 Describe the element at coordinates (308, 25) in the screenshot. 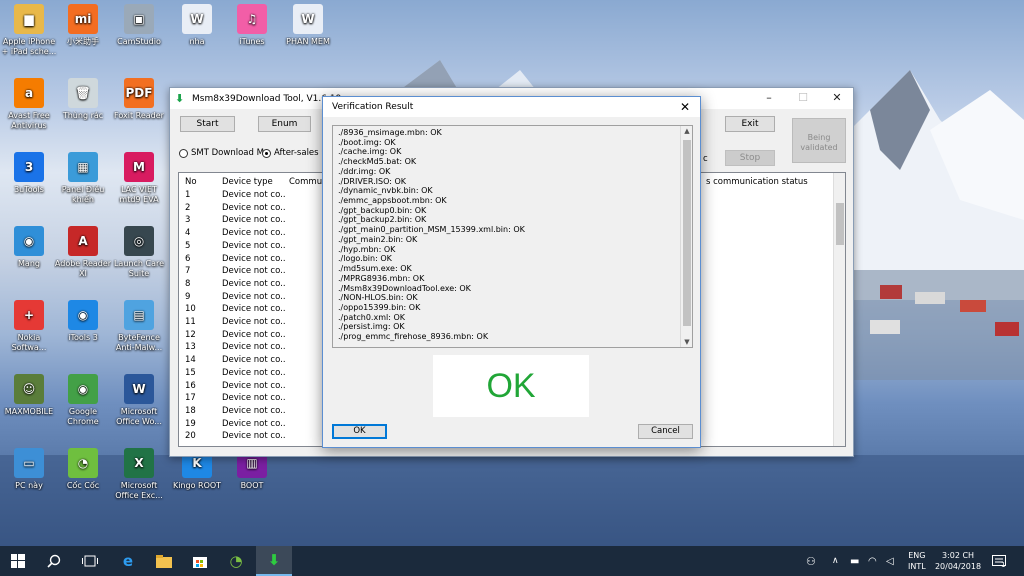

I see `desktop-icon-phanmem: W PHAN MEM` at that location.